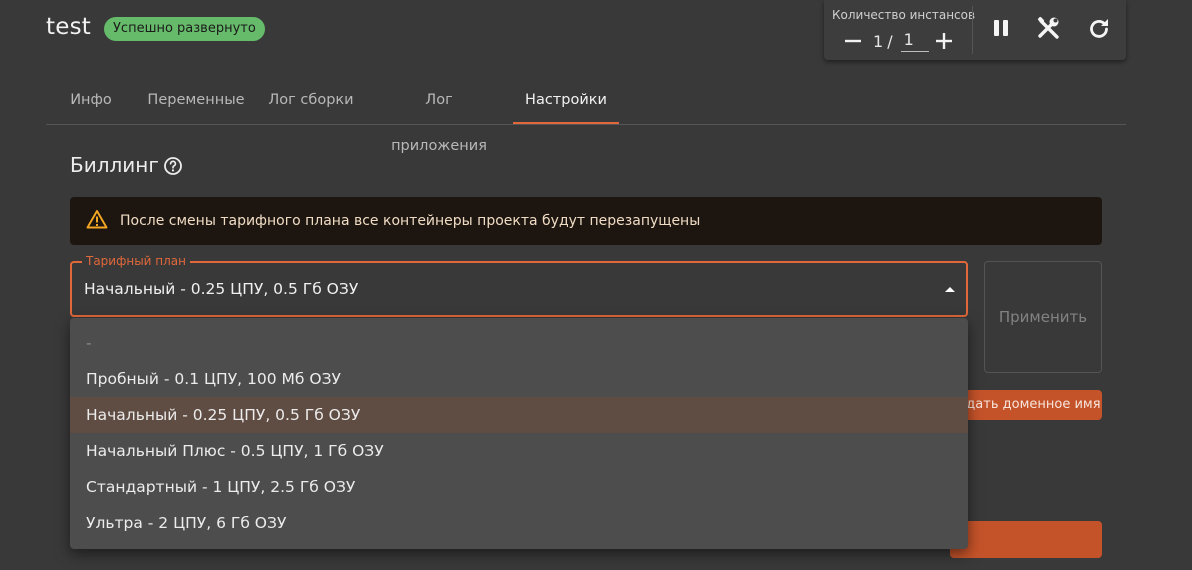 This screenshot has width=1192, height=570. I want to click on status-badge: Успешно развернуто, so click(184, 29).